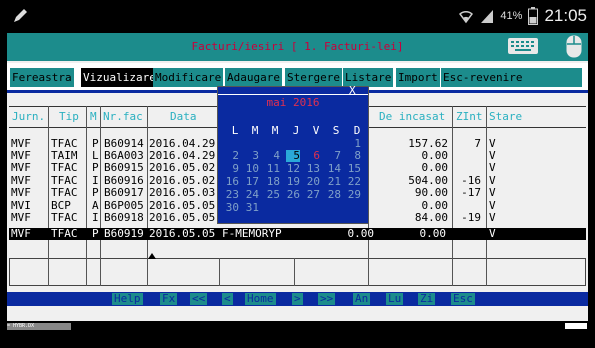 The image size is (595, 348). What do you see at coordinates (431, 217) in the screenshot?
I see `cell-incasat: 84.00` at bounding box center [431, 217].